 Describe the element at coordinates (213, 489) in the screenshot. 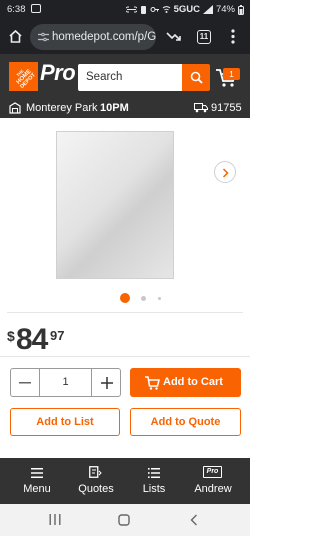

I see `nav-label: Andrew` at that location.